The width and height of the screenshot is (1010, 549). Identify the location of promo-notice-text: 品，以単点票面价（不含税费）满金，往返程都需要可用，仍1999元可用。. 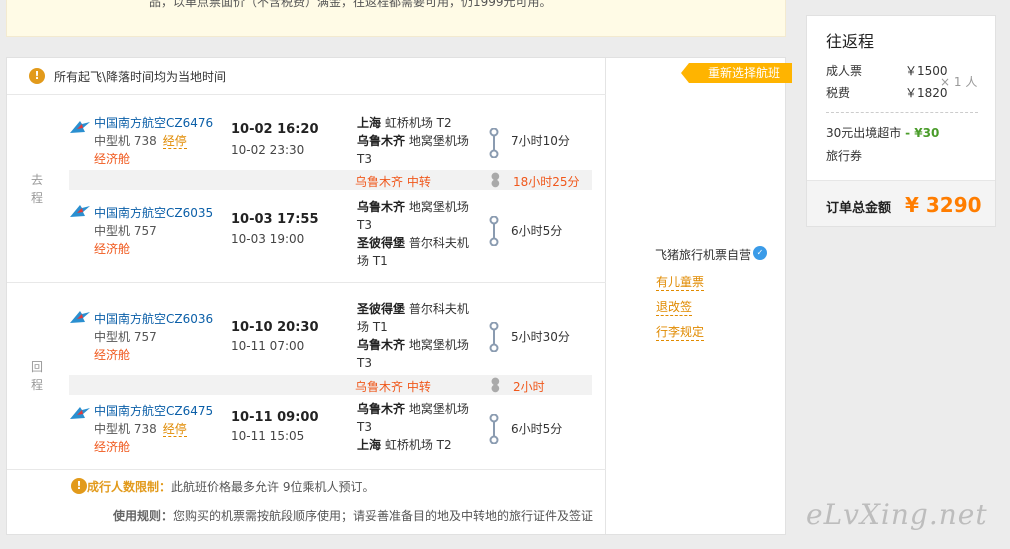
(350, 4).